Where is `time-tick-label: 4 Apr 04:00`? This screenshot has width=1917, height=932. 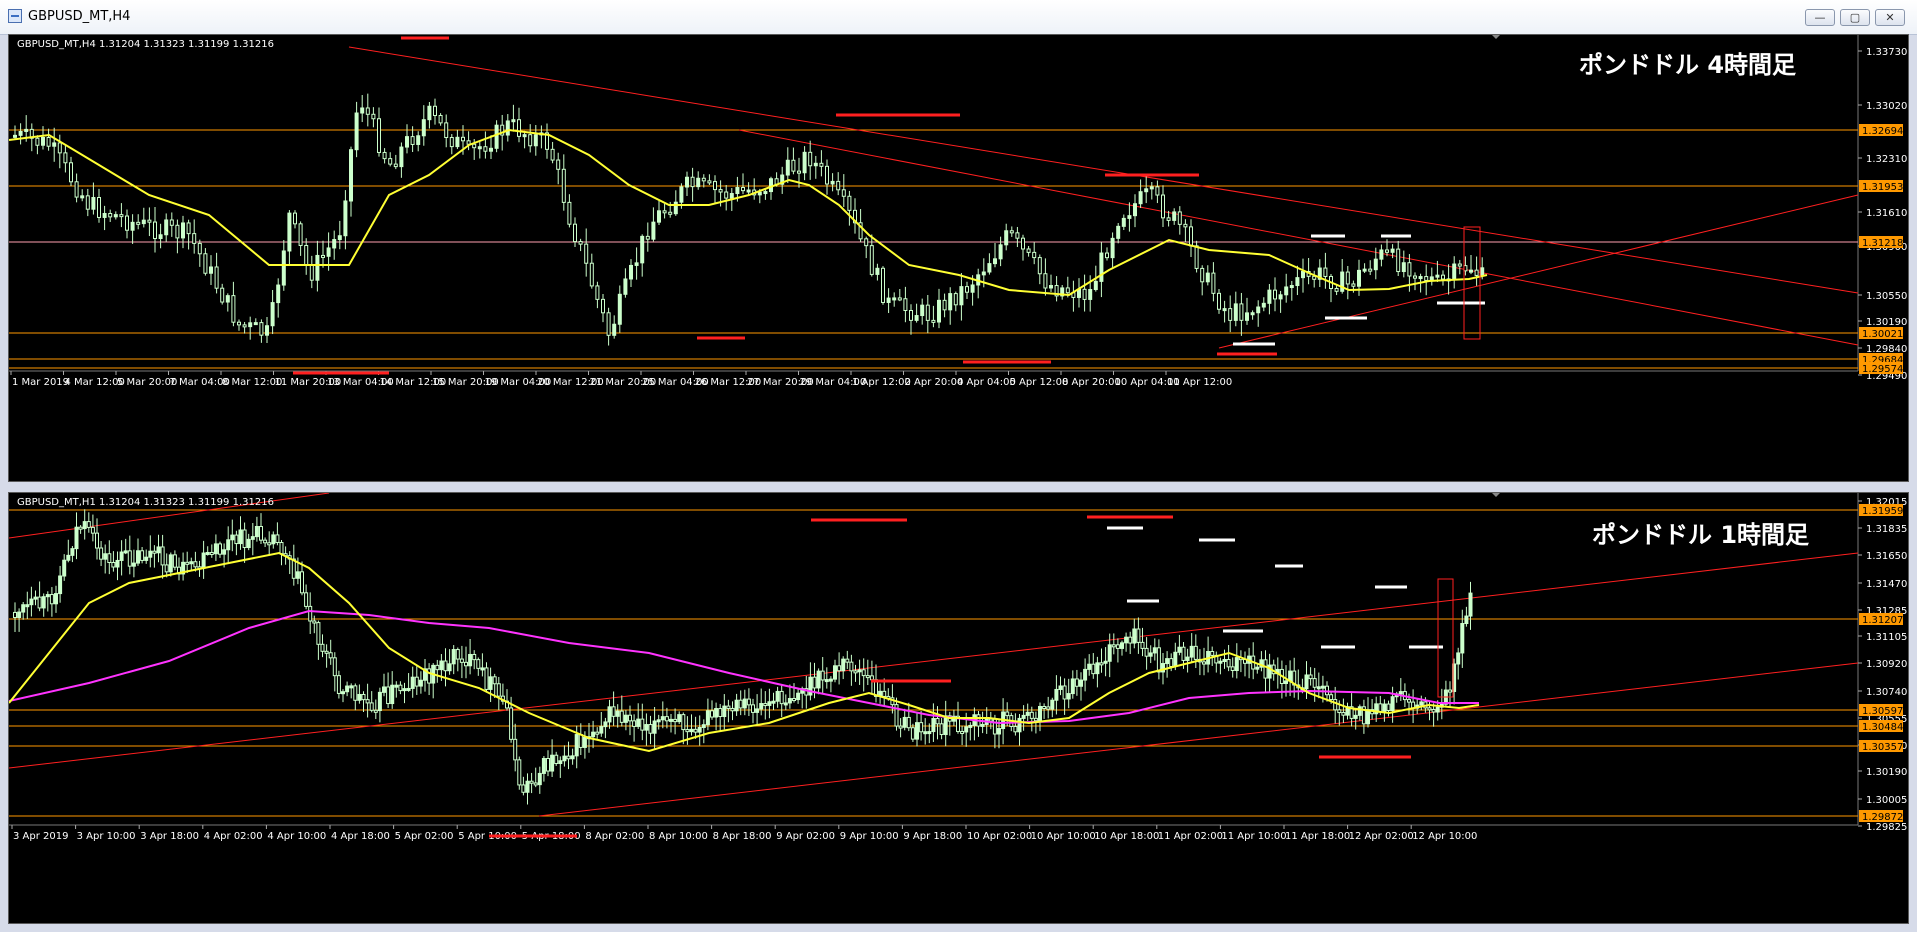
time-tick-label: 4 Apr 04:00 is located at coordinates (986, 382).